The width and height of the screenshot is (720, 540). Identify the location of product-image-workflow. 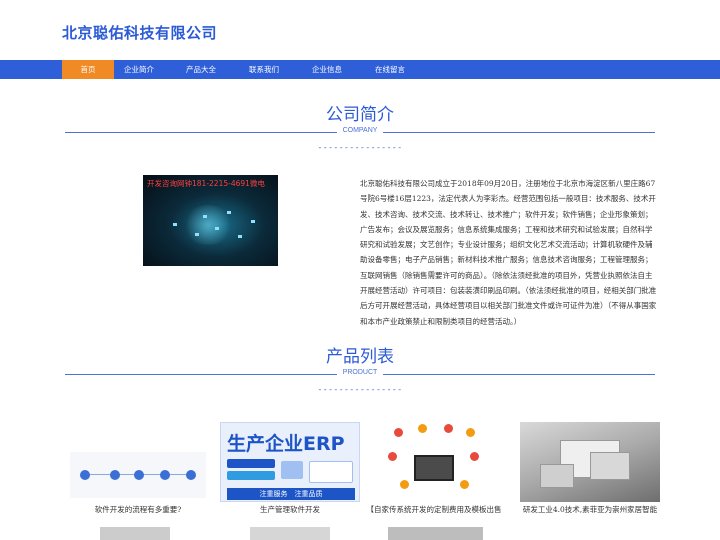
(138, 475).